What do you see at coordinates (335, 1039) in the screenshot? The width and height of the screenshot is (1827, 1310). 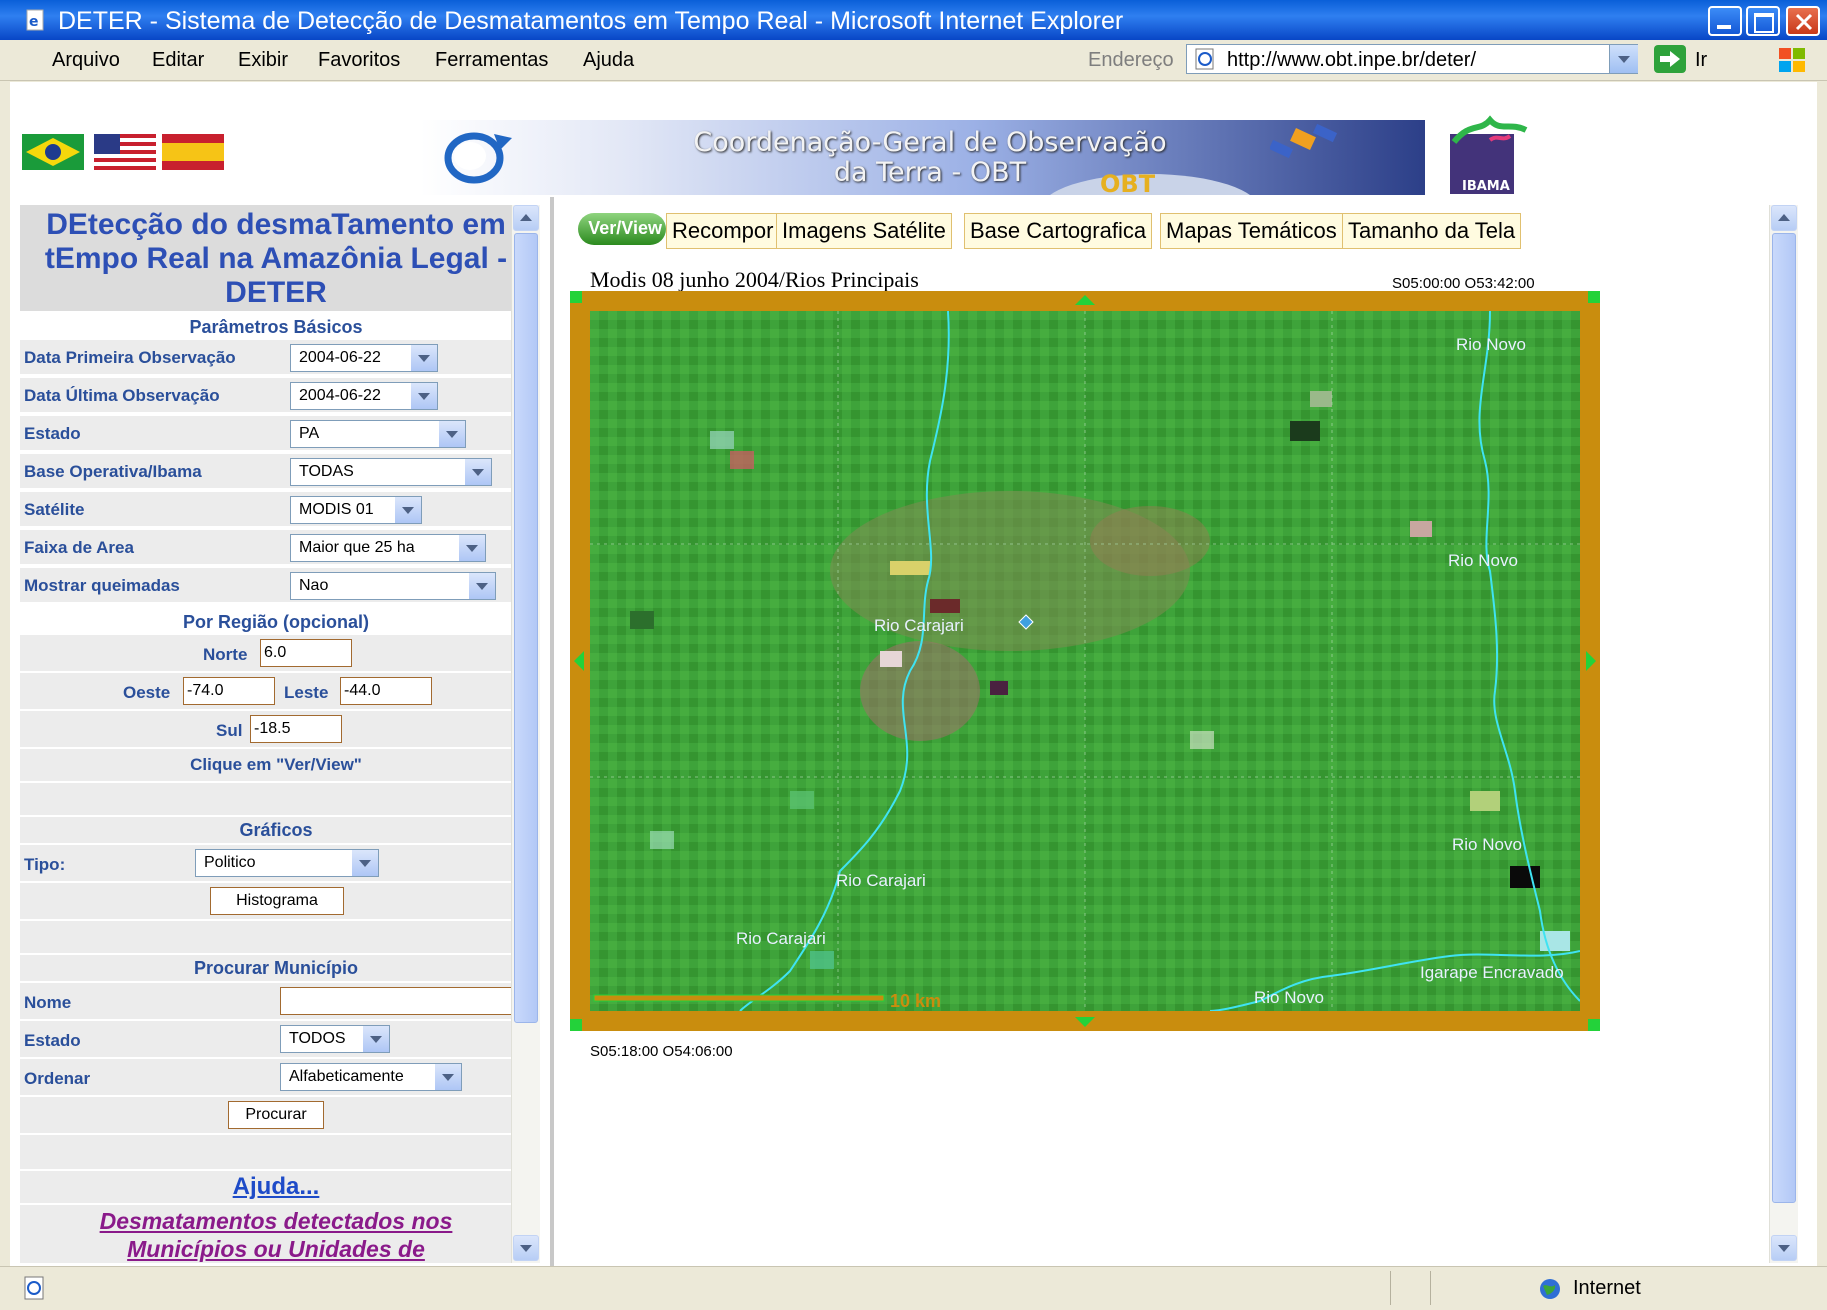 I see `municipio-estado-select: TODOS` at bounding box center [335, 1039].